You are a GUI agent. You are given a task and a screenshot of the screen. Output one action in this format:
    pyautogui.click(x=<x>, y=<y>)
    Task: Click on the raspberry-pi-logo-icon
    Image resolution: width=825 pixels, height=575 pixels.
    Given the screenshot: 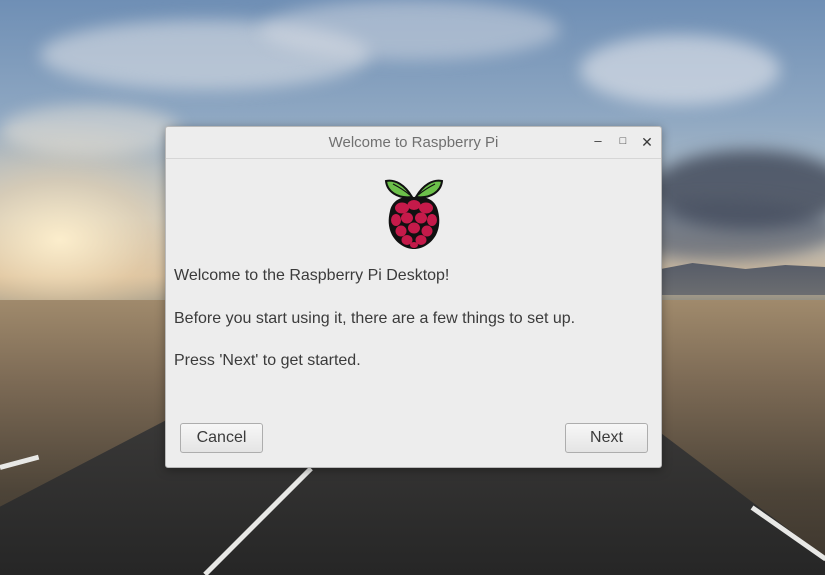 What is the action you would take?
    pyautogui.click(x=414, y=214)
    